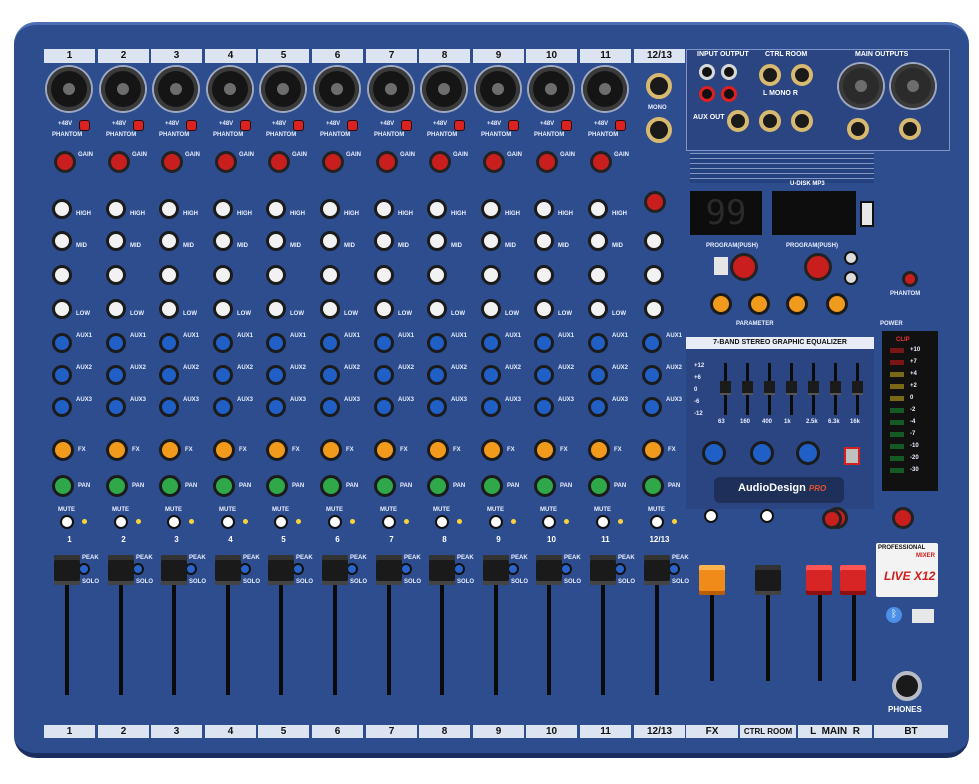  I want to click on phones-volume-knob, so click(903, 518).